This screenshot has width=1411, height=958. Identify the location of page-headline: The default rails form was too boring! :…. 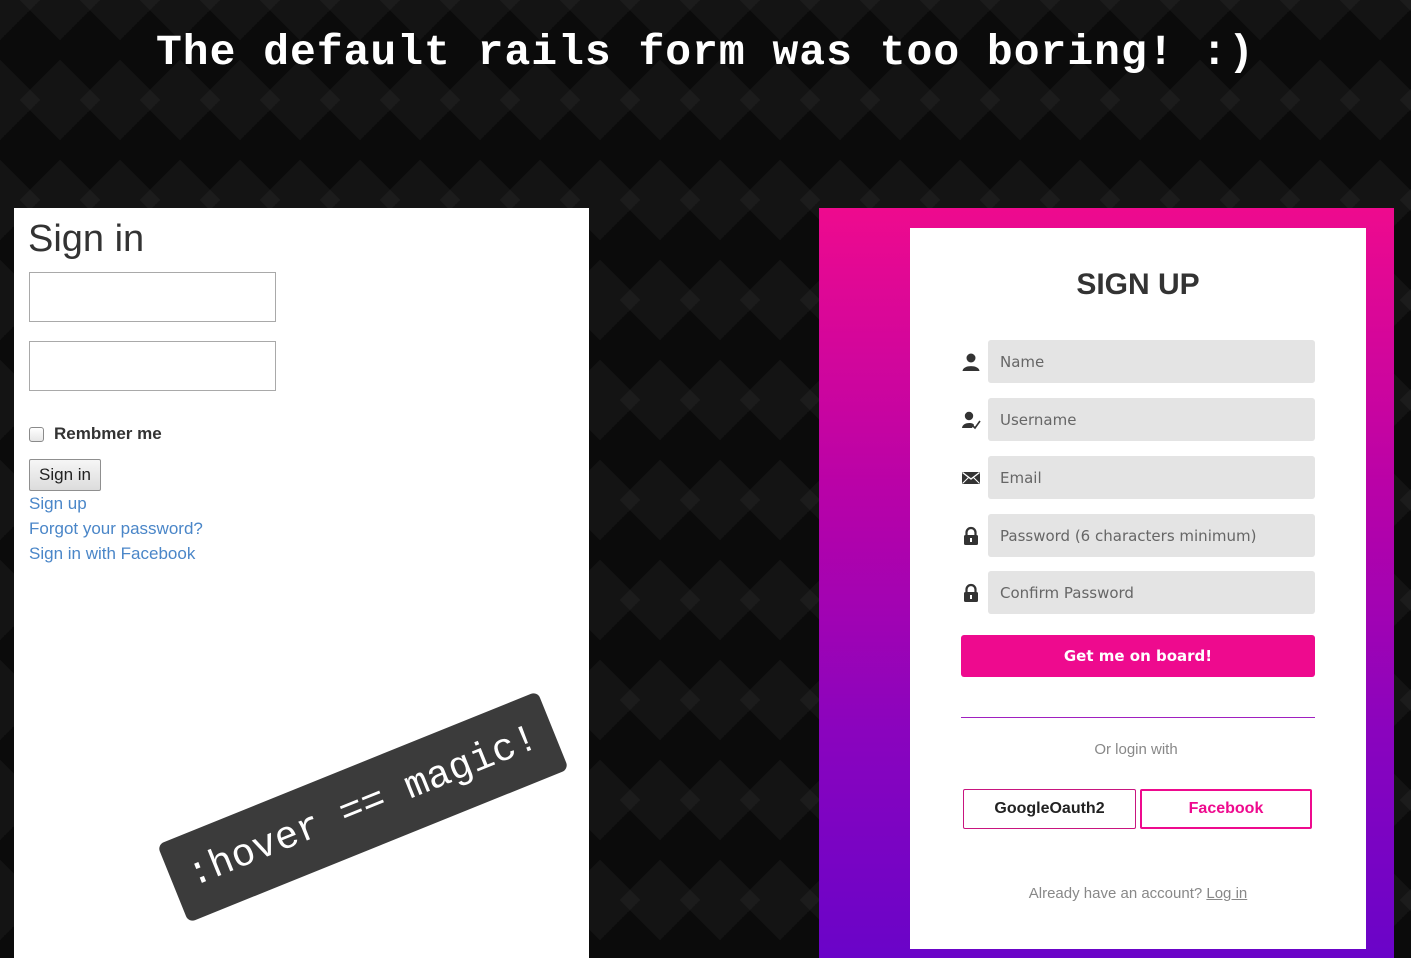
(705, 52).